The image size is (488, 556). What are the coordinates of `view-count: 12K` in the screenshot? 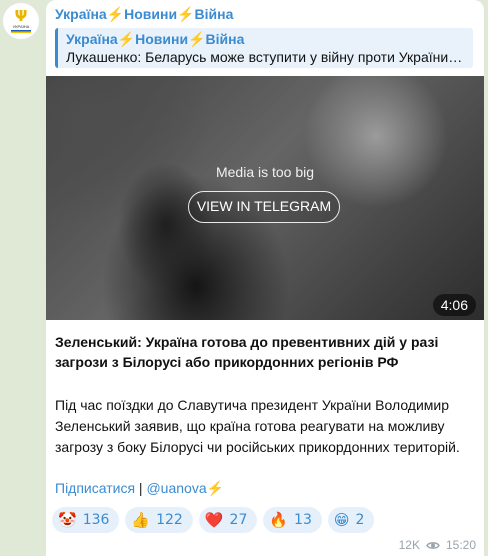 It's located at (409, 545).